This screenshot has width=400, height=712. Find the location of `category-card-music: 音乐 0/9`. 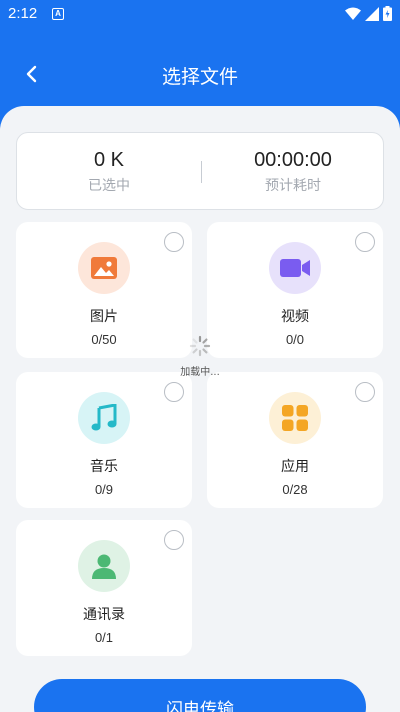

category-card-music: 音乐 0/9 is located at coordinates (104, 440).